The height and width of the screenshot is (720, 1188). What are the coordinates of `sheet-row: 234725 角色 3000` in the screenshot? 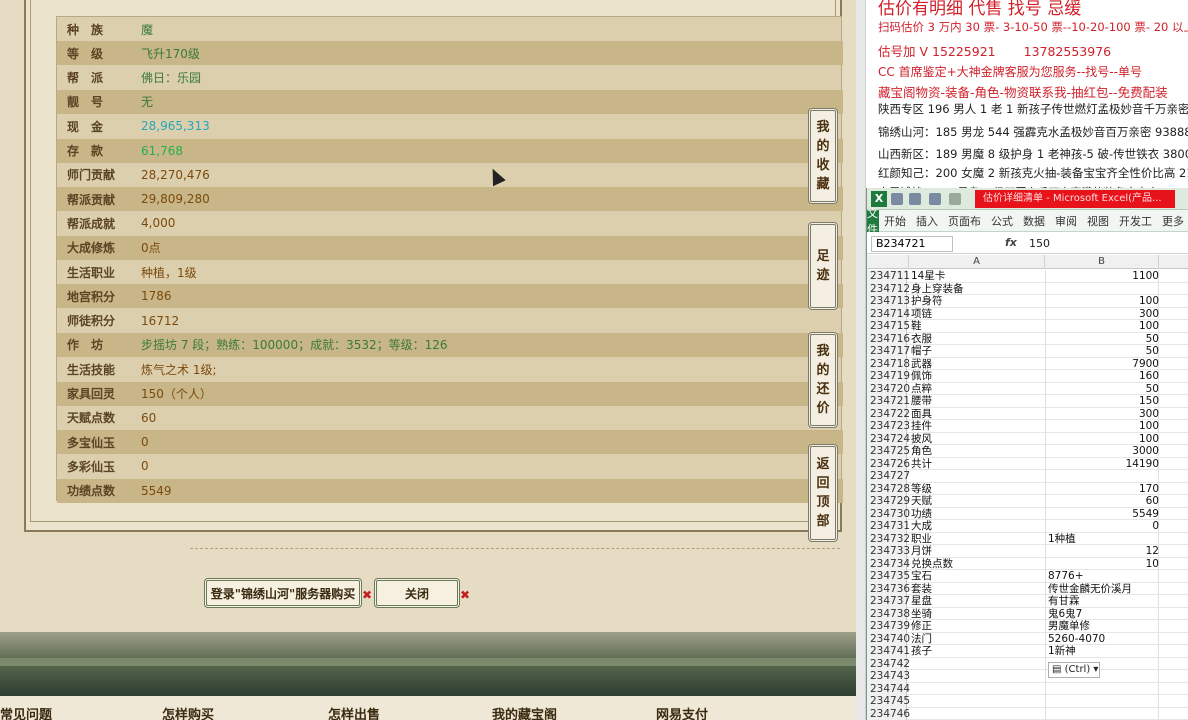 It's located at (1027, 451).